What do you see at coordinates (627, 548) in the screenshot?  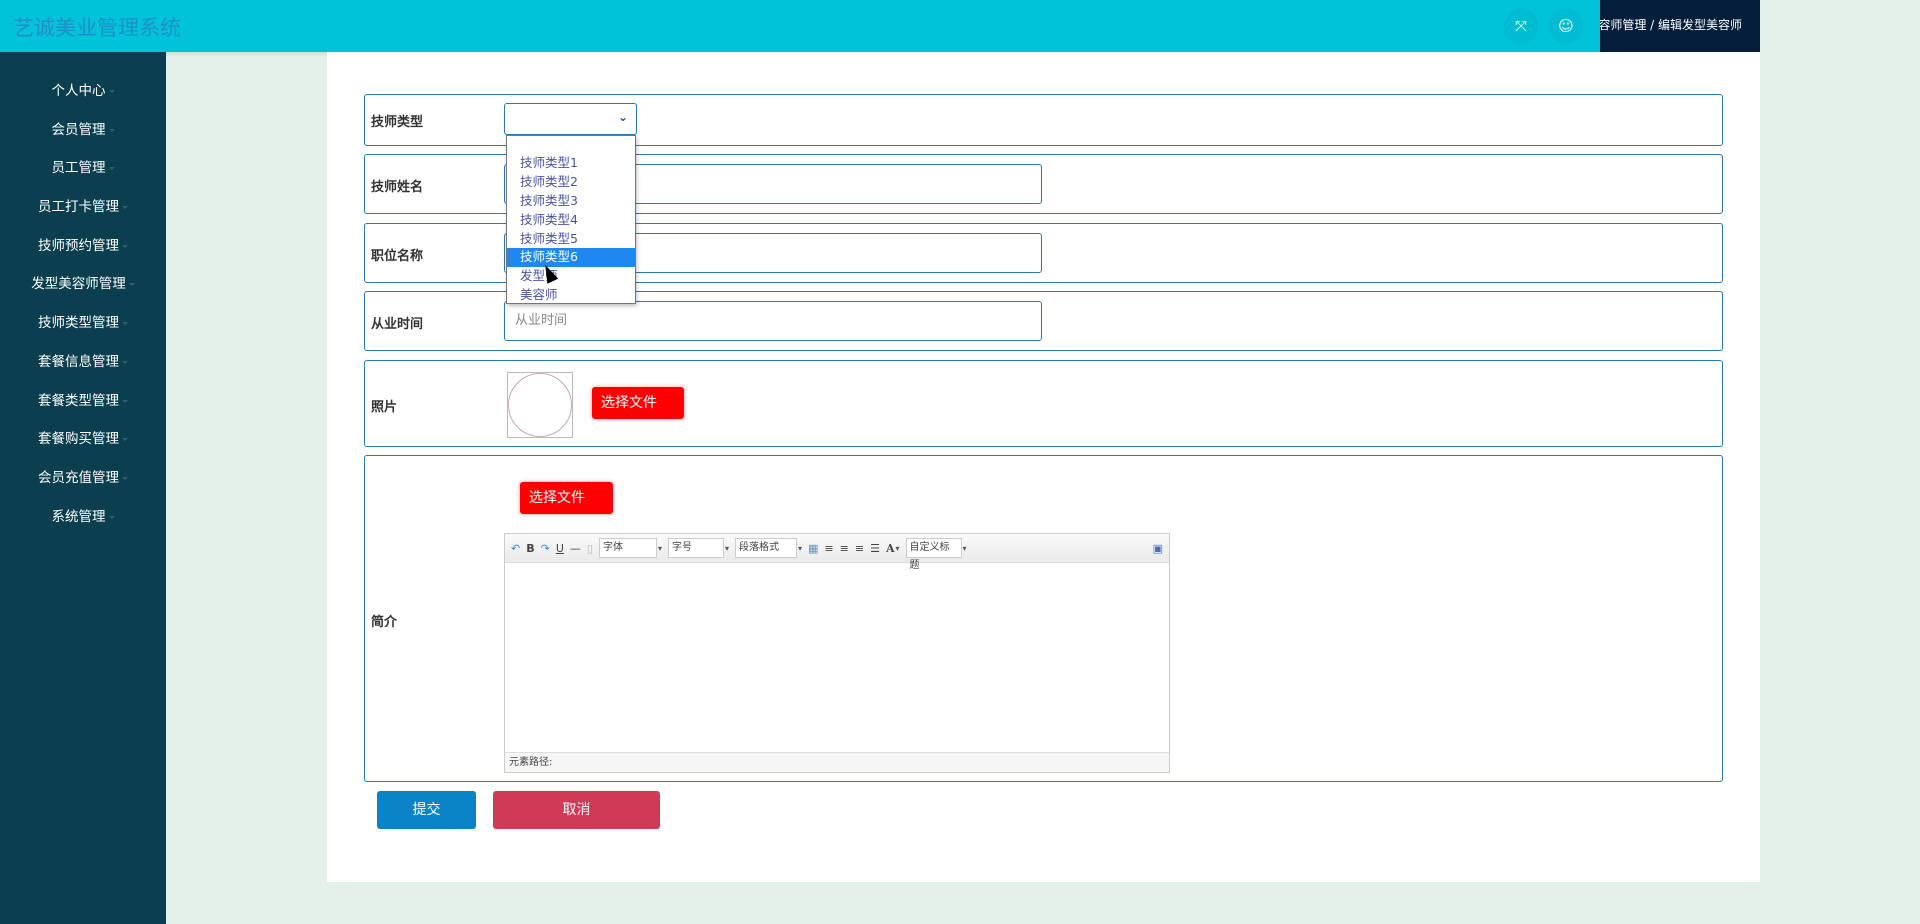 I see `font-family-select: 字体` at bounding box center [627, 548].